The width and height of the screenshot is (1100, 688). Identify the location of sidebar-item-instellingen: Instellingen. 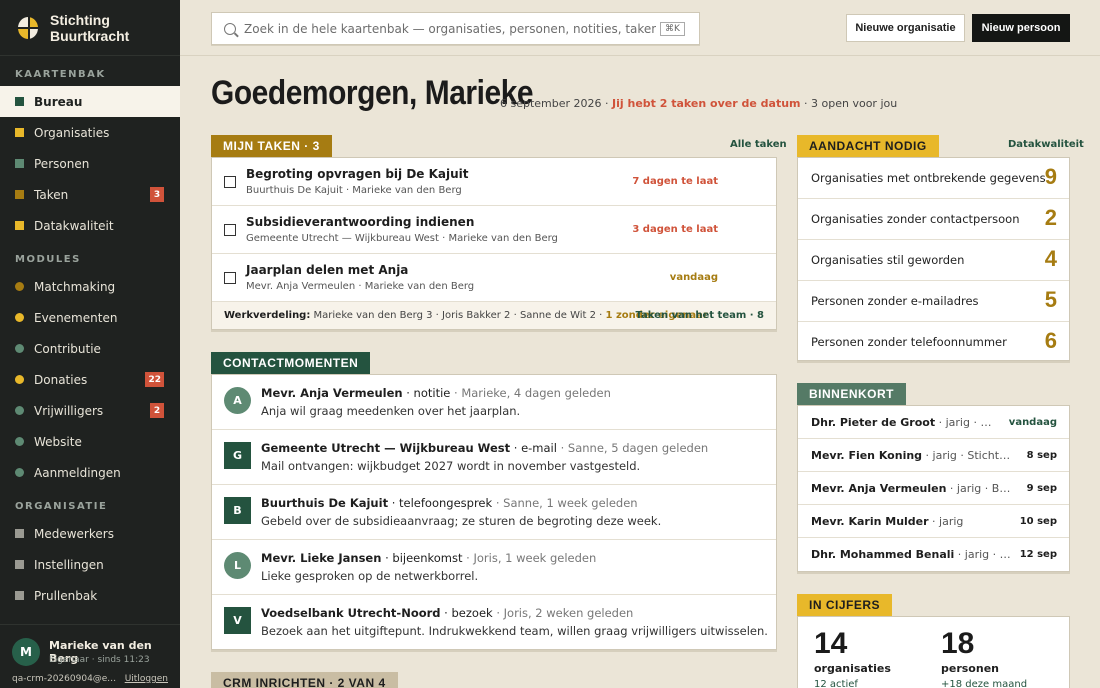
(90, 564).